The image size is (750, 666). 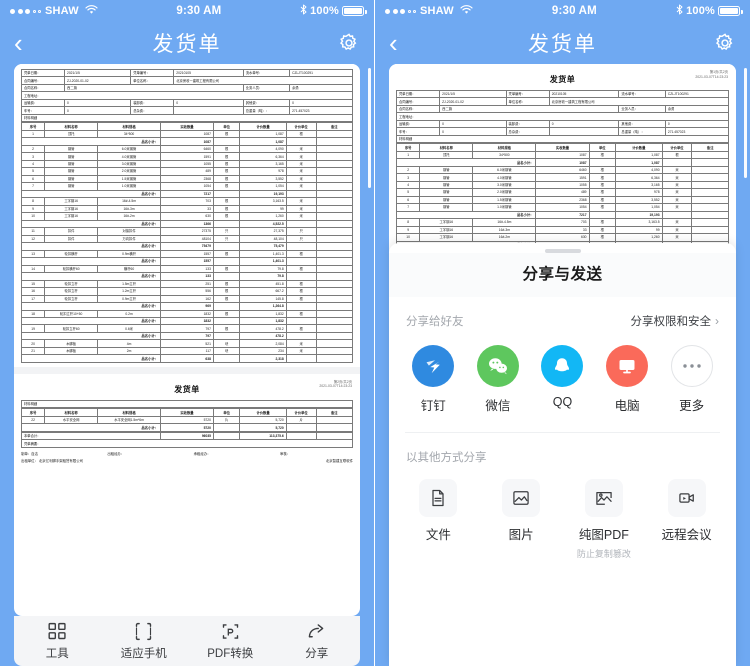 What do you see at coordinates (226, 412) in the screenshot?
I see `column-header: 单位` at bounding box center [226, 412].